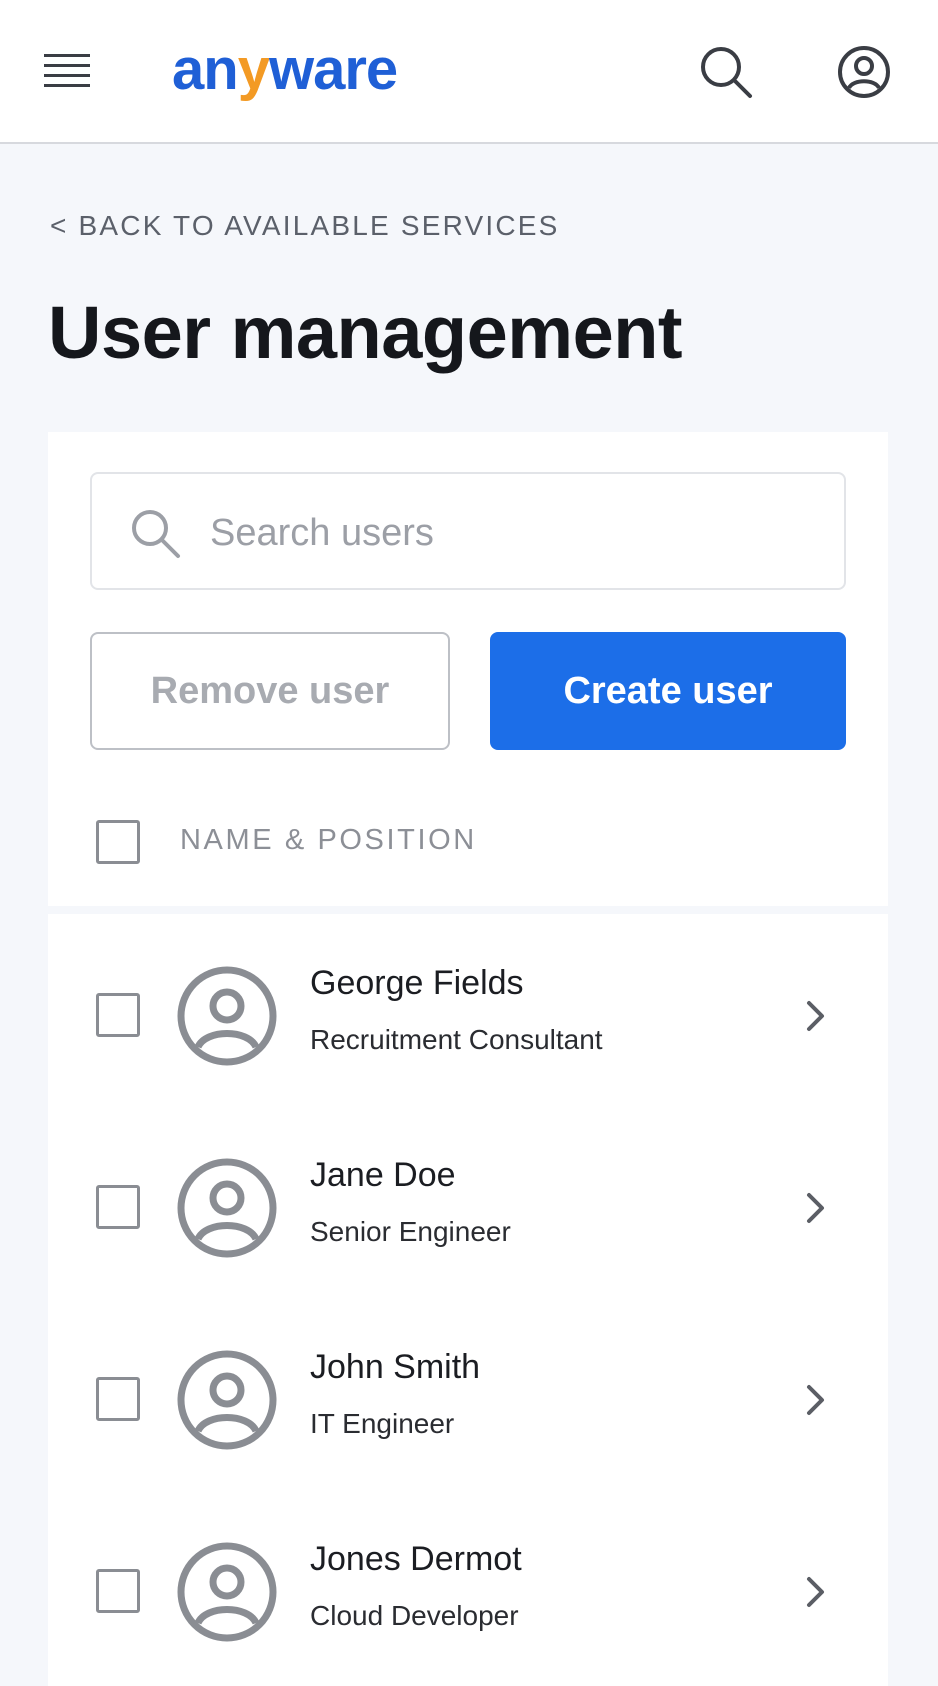 Image resolution: width=938 pixels, height=1686 pixels. What do you see at coordinates (469, 72) in the screenshot?
I see `top-app-bar: anyware` at bounding box center [469, 72].